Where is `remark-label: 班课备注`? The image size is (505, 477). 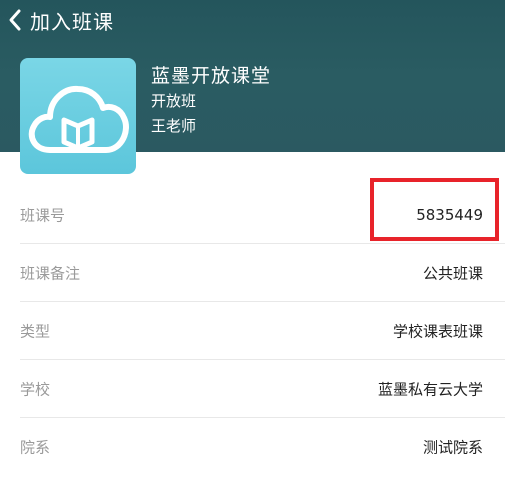 remark-label: 班课备注 is located at coordinates (50, 273).